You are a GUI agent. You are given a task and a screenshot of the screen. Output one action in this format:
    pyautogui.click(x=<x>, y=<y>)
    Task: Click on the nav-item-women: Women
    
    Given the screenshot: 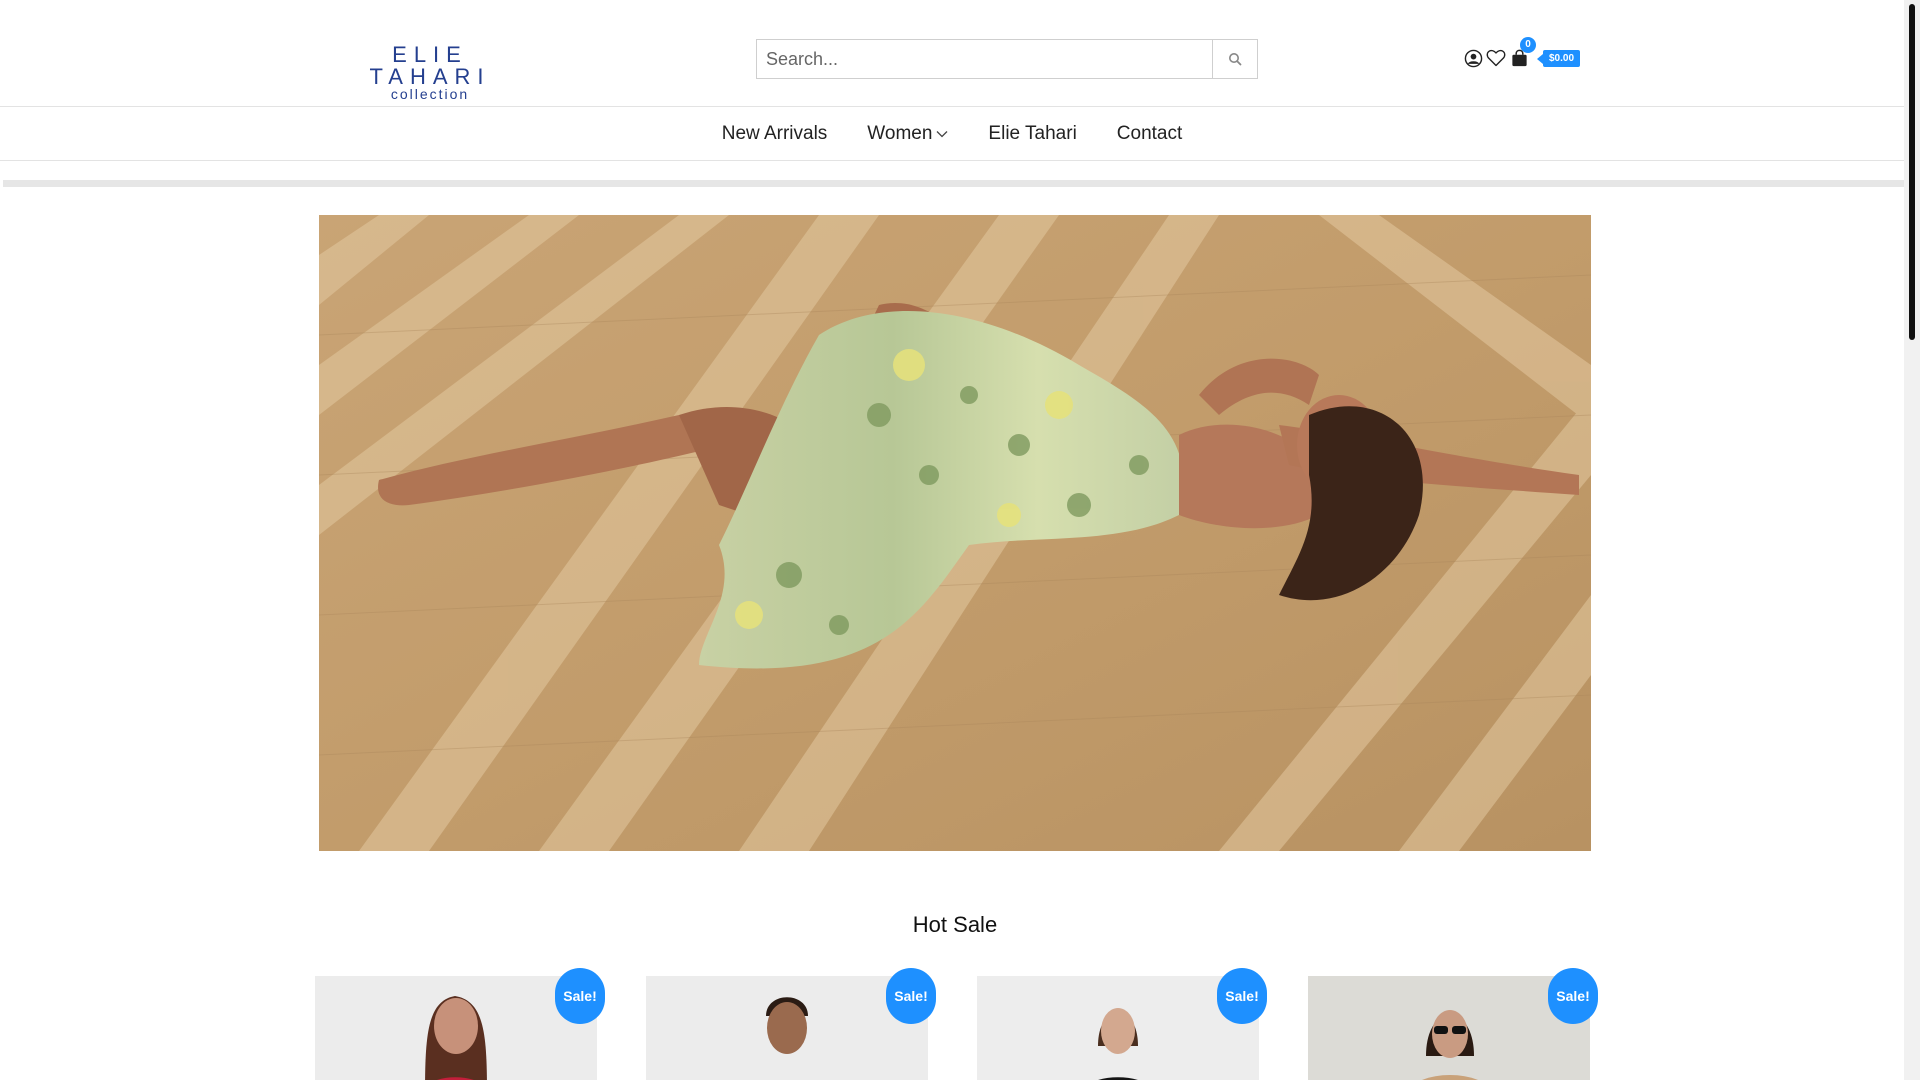 What is the action you would take?
    pyautogui.click(x=907, y=134)
    